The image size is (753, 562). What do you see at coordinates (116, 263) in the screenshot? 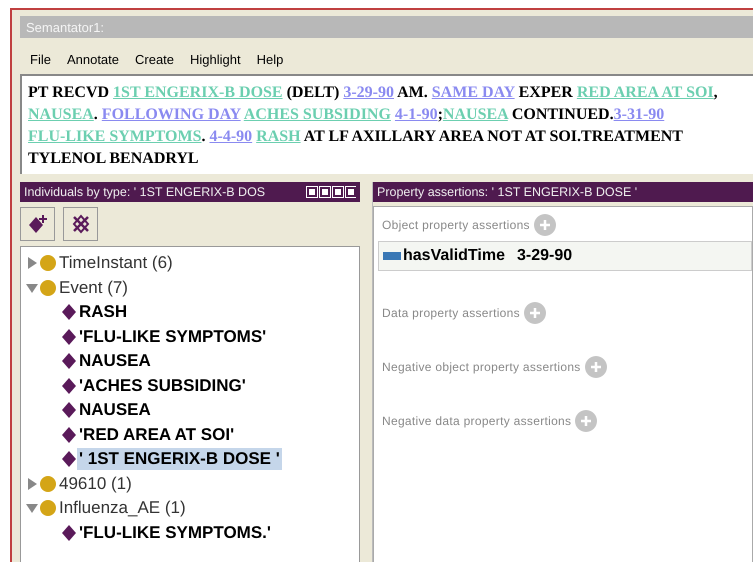
I see `class-label: TimeInstant (6)` at bounding box center [116, 263].